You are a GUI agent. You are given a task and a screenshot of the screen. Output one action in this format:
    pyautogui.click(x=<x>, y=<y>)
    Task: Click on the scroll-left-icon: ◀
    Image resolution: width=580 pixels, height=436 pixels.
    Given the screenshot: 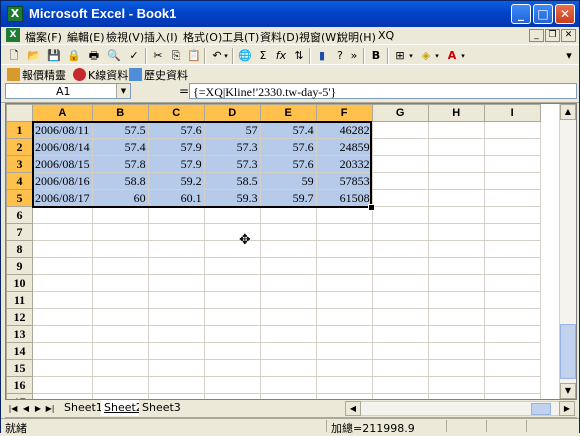 What is the action you would take?
    pyautogui.click(x=353, y=408)
    